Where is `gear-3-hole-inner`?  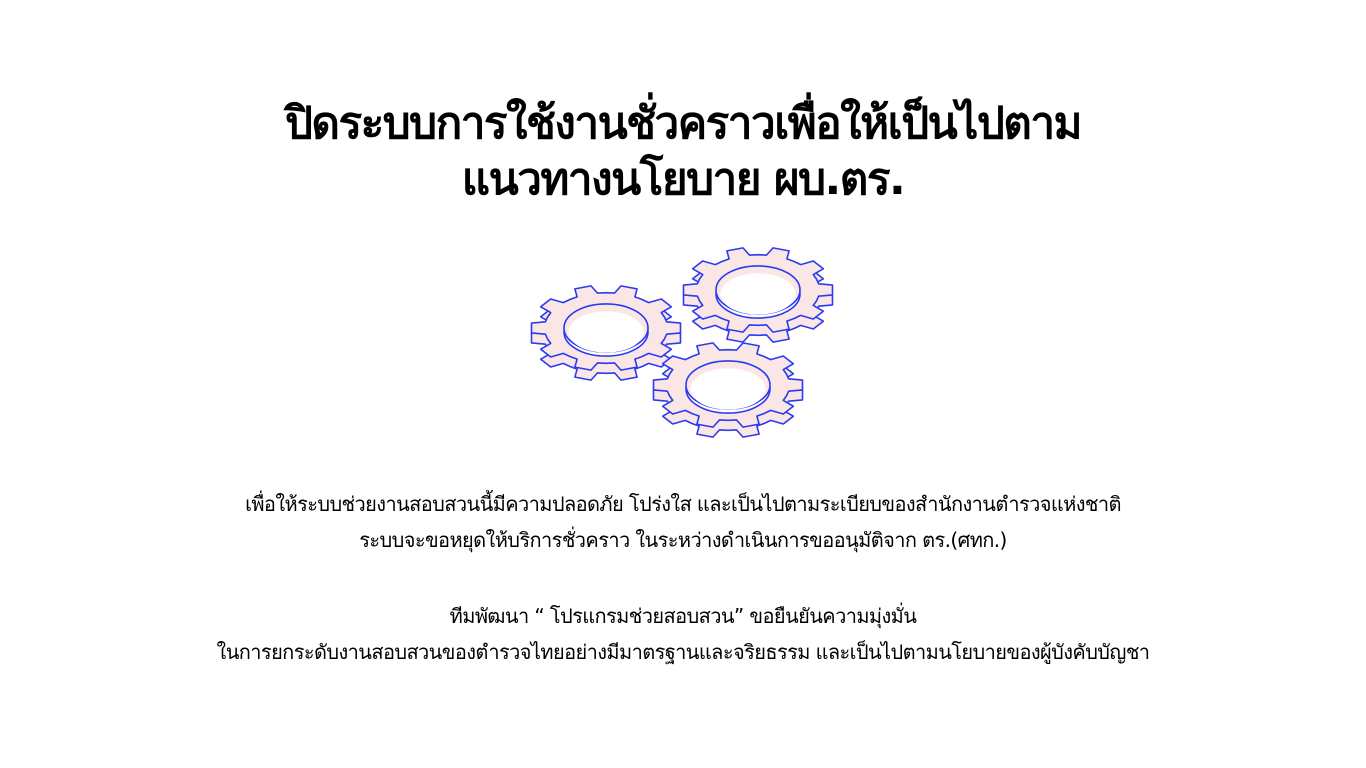
gear-3-hole-inner is located at coordinates (728, 389).